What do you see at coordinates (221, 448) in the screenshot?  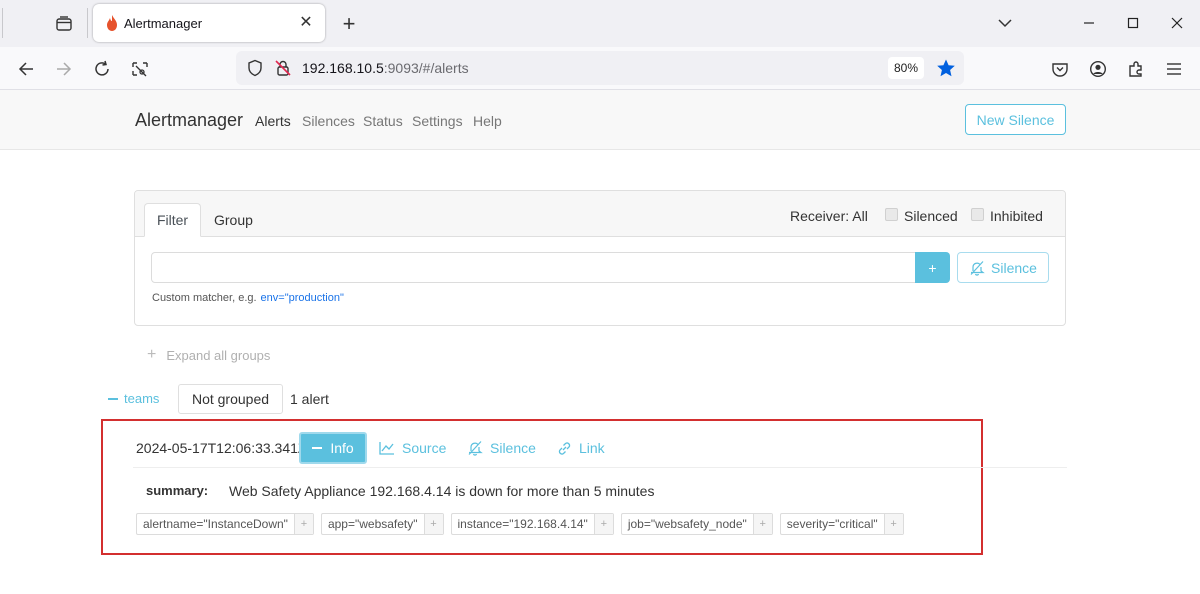 I see `alert-timestamp: 2024-05-17T12:06:33.341Z` at bounding box center [221, 448].